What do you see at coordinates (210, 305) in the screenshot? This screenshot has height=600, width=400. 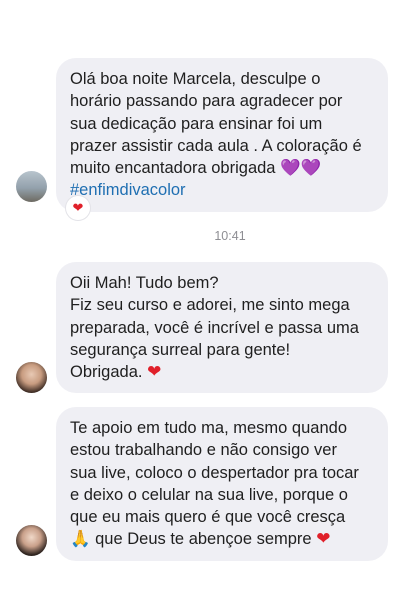 I see `message-text-line: Fiz seu curso e adorei, me sinto mega` at bounding box center [210, 305].